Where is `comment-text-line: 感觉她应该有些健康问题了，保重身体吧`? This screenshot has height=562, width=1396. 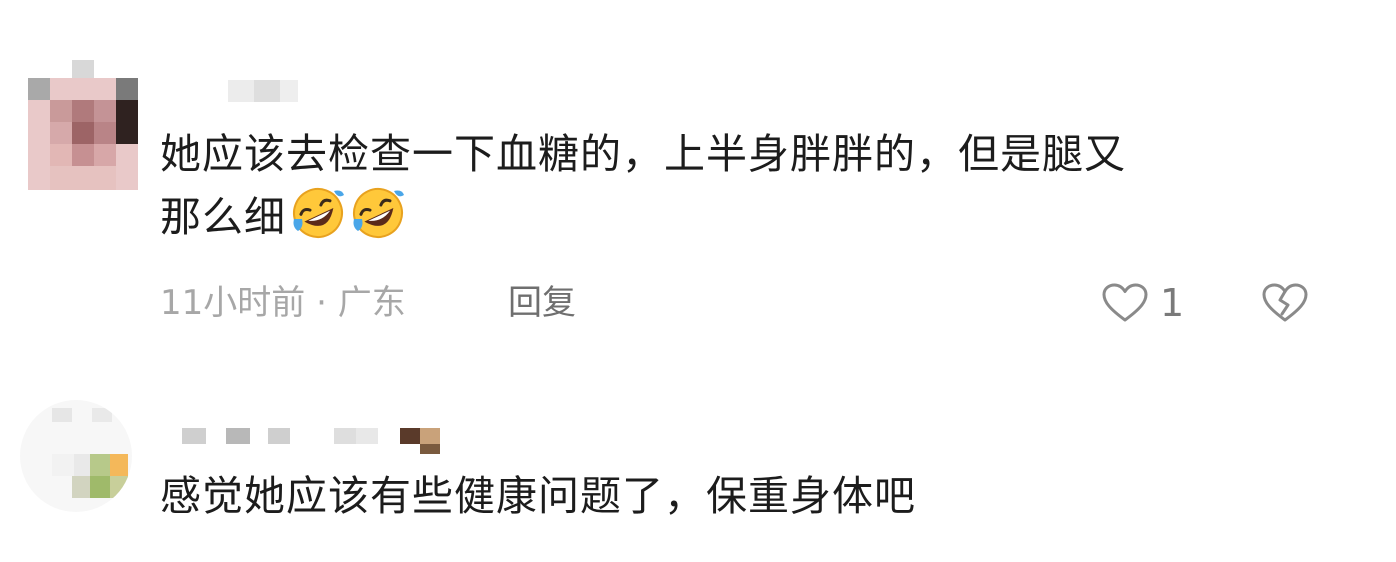 comment-text-line: 感觉她应该有些健康问题了，保重身体吧 is located at coordinates (538, 496).